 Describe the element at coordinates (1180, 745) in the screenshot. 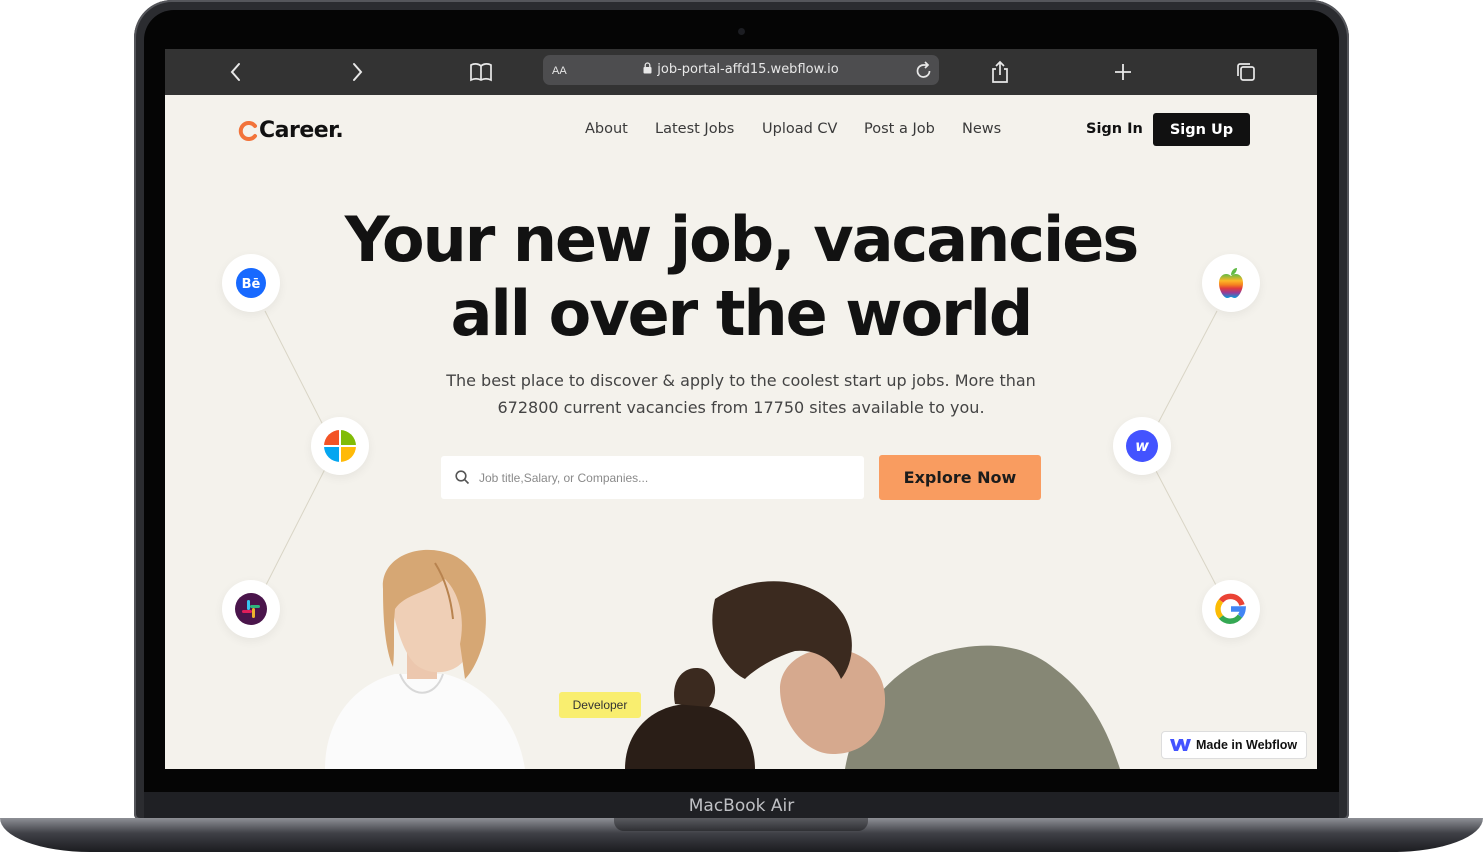

I see `webflow-logo-icon` at that location.